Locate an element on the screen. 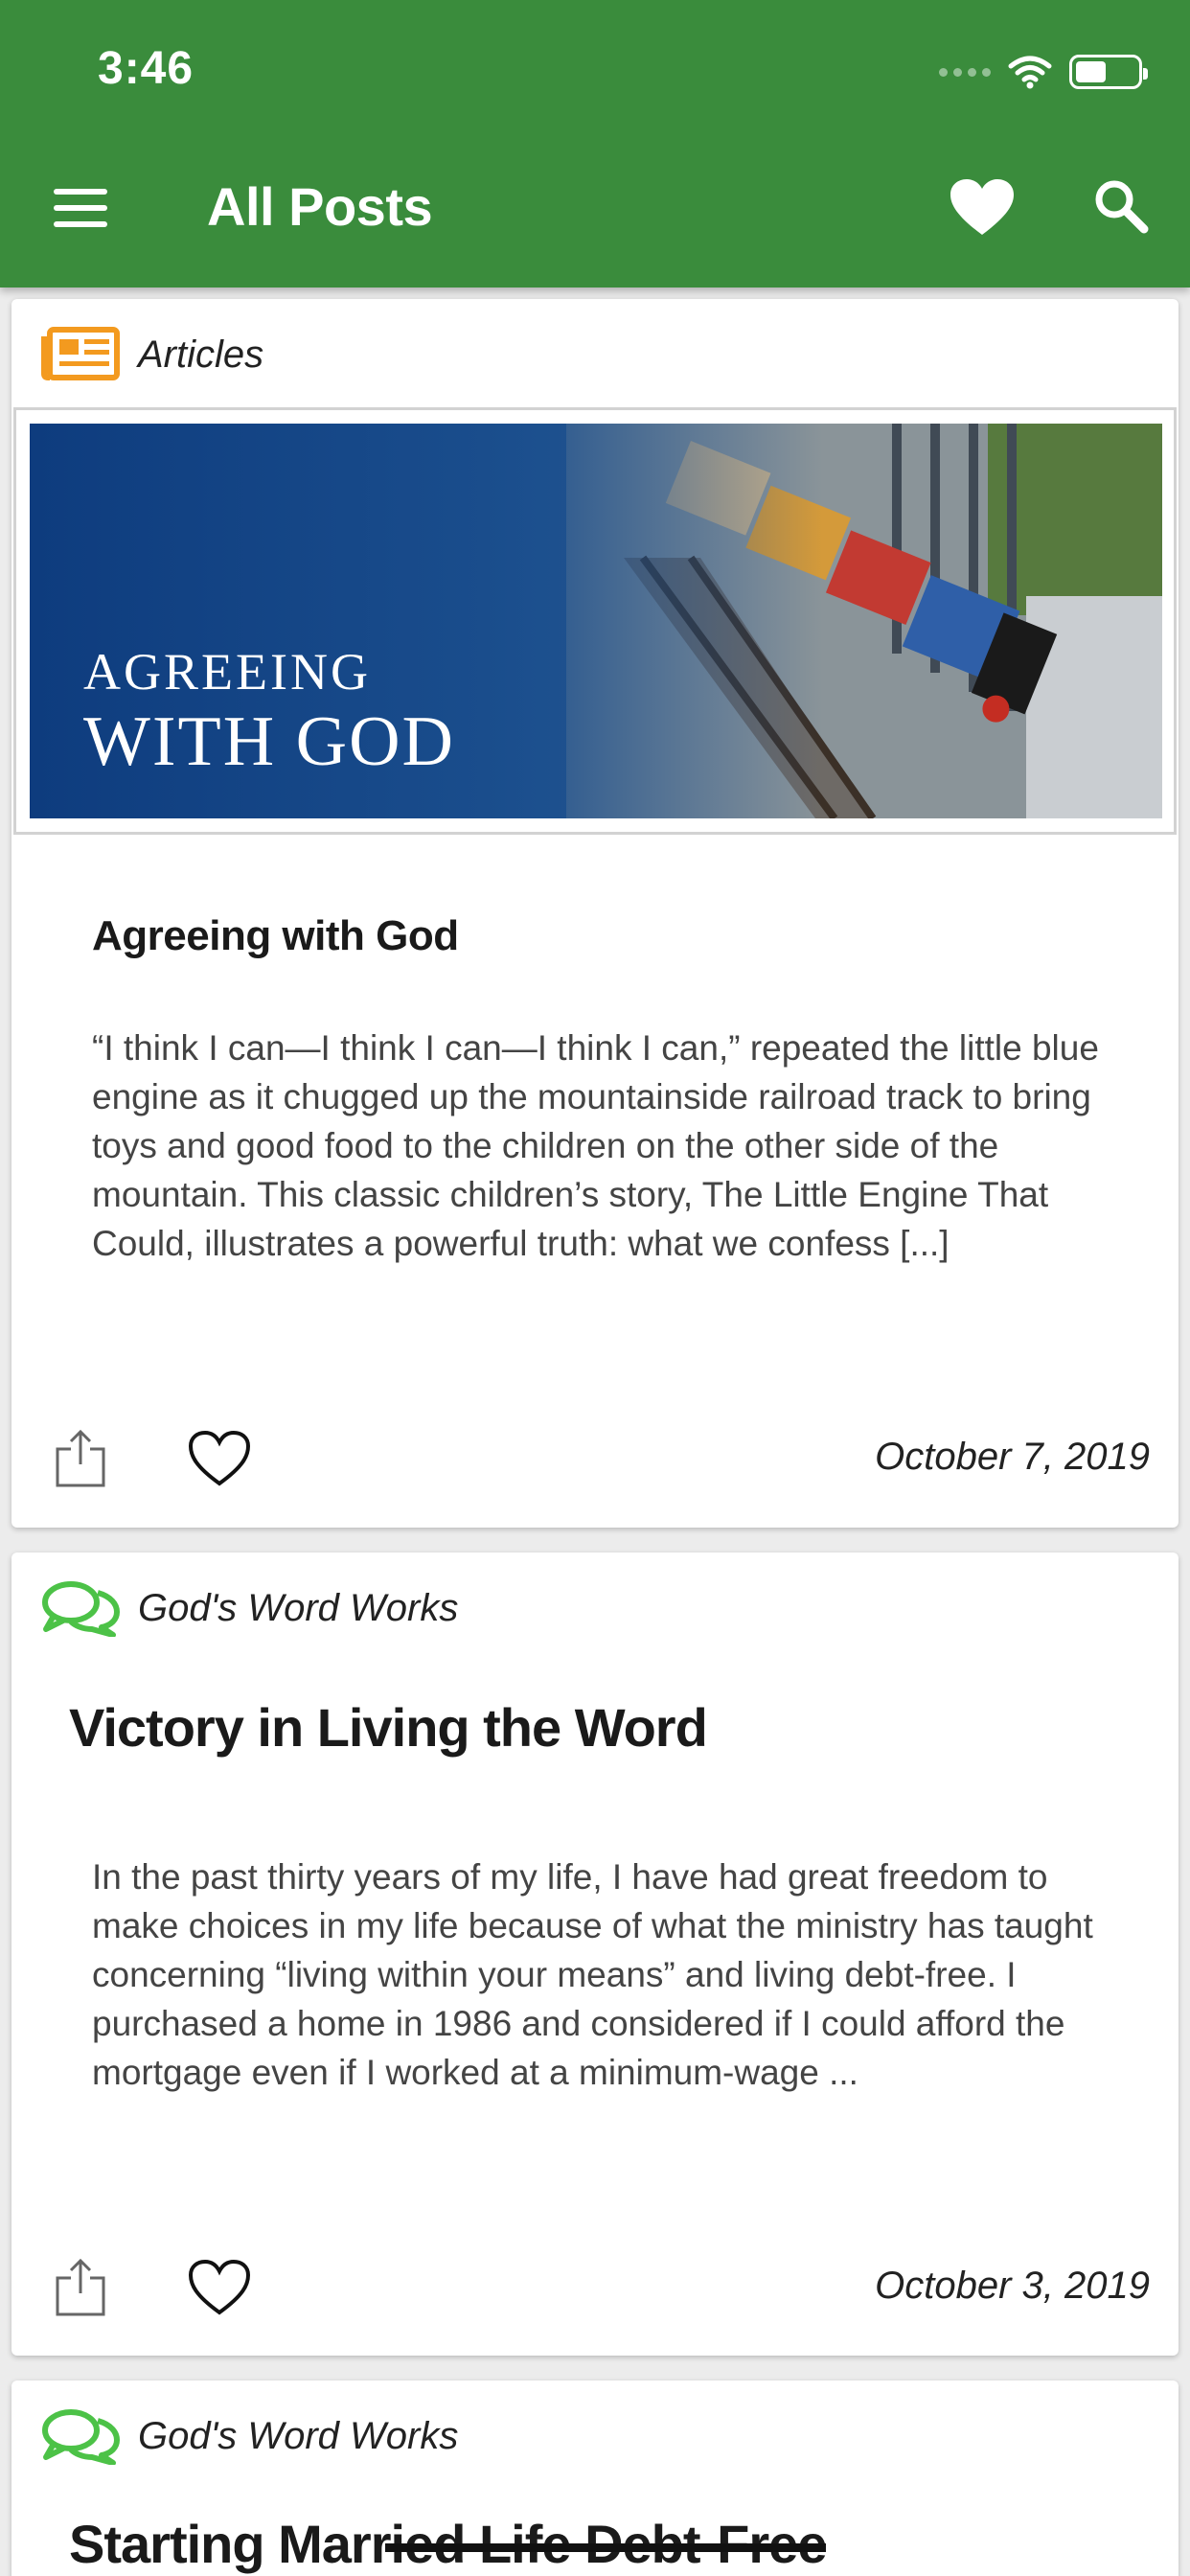 Image resolution: width=1190 pixels, height=2576 pixels. post-date: October 3, 2019 is located at coordinates (1013, 2286).